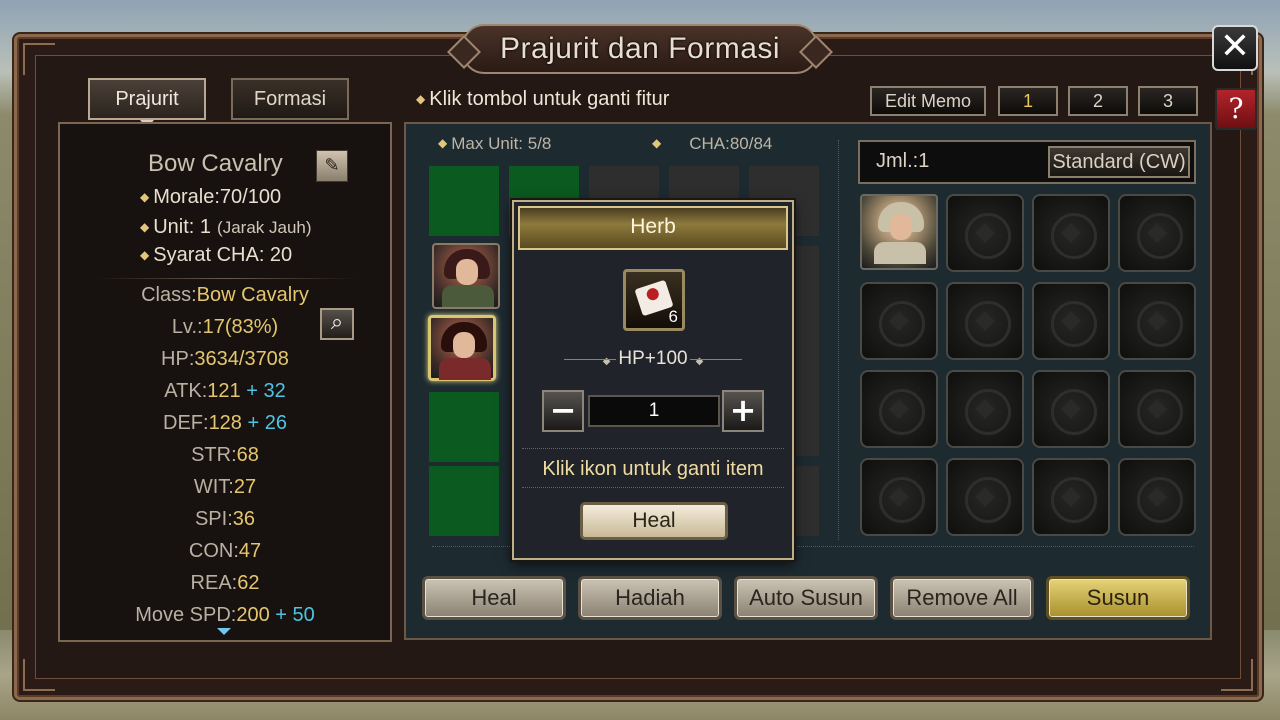 The width and height of the screenshot is (1280, 720). I want to click on memo-slot-2: 2, so click(1098, 101).